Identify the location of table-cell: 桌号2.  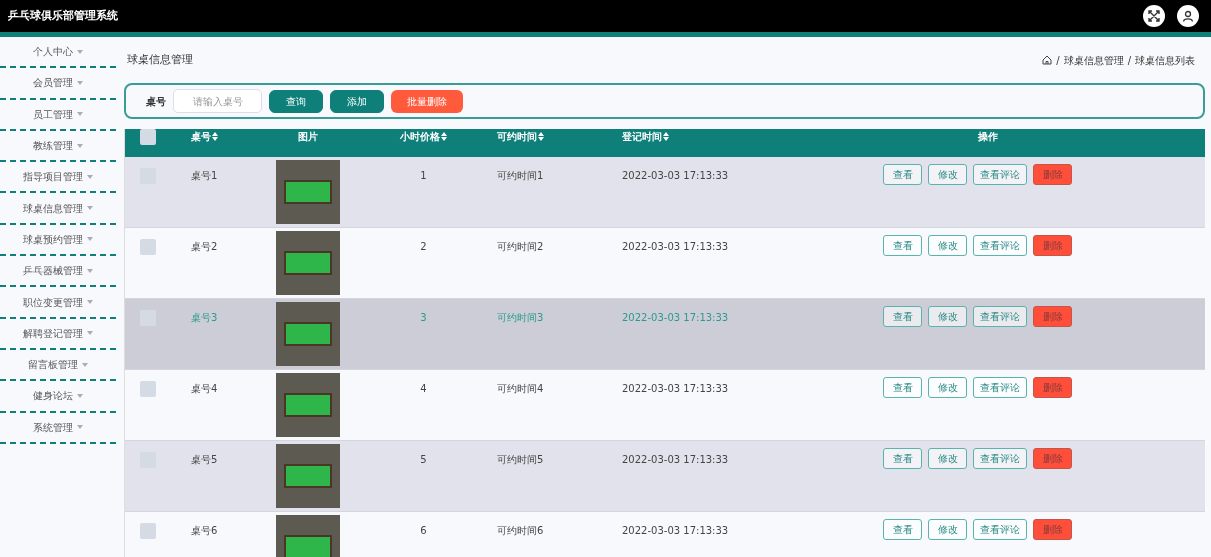
(204, 246).